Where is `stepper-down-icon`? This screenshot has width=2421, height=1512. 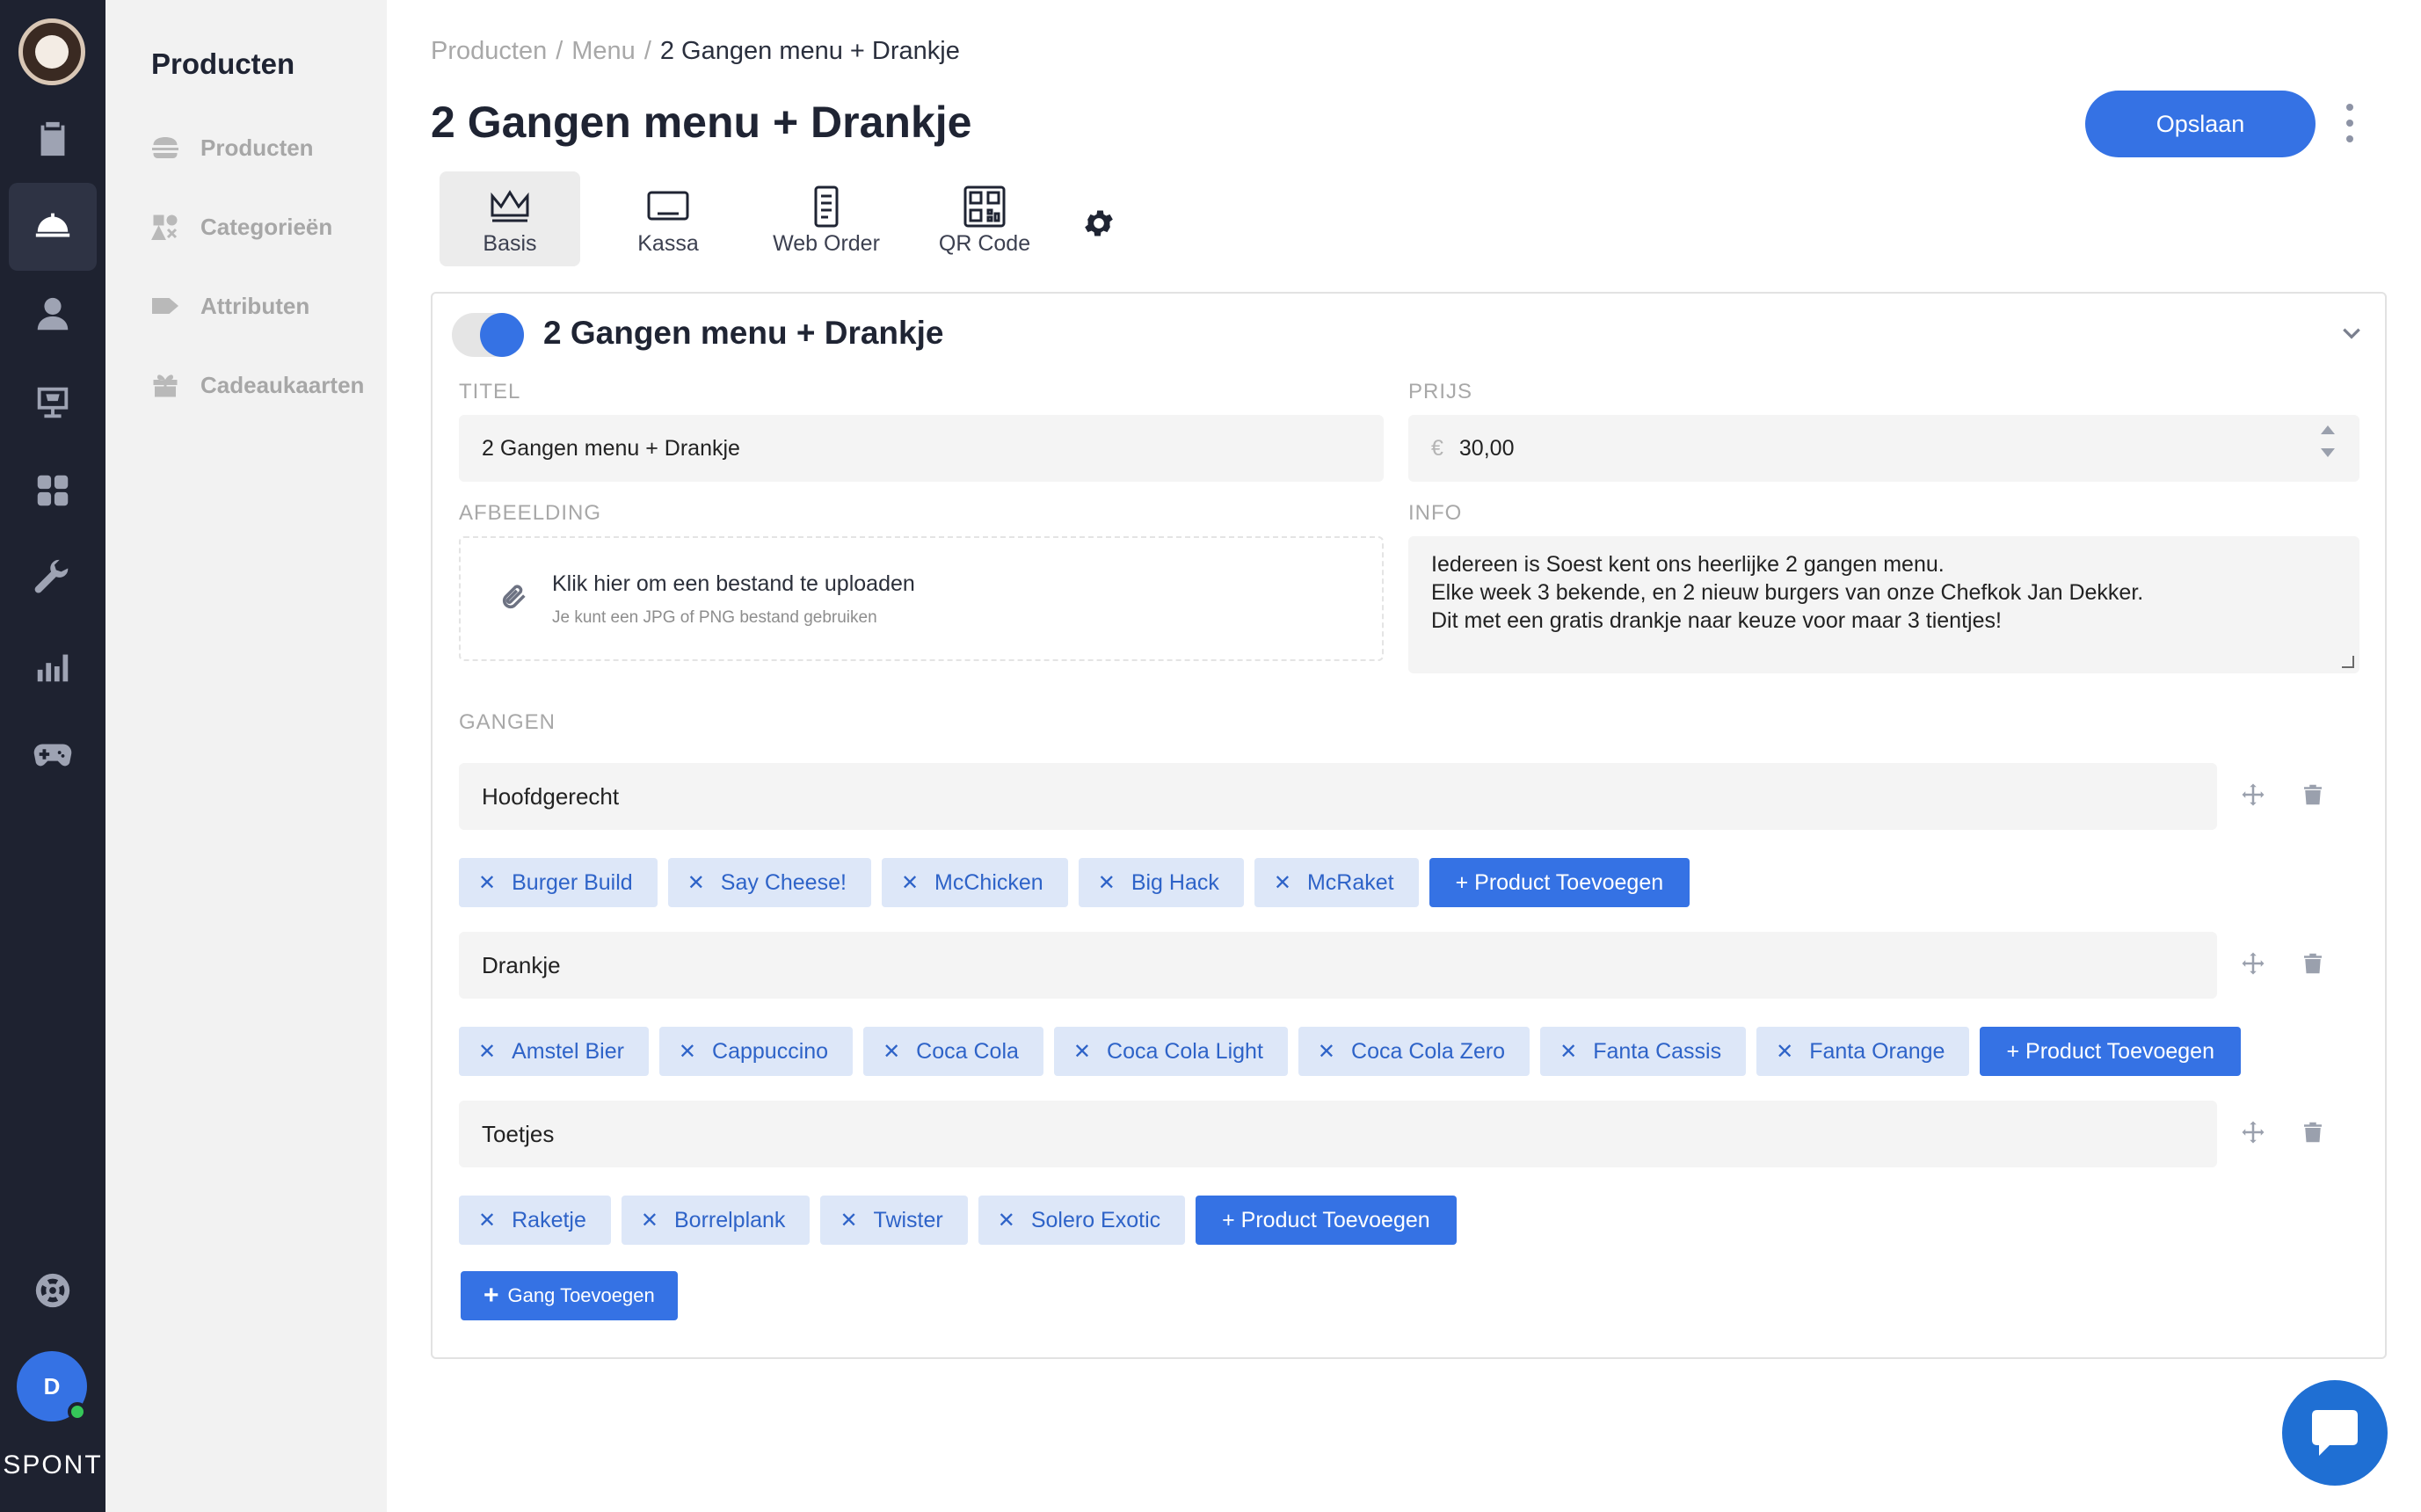
stepper-down-icon is located at coordinates (2328, 453).